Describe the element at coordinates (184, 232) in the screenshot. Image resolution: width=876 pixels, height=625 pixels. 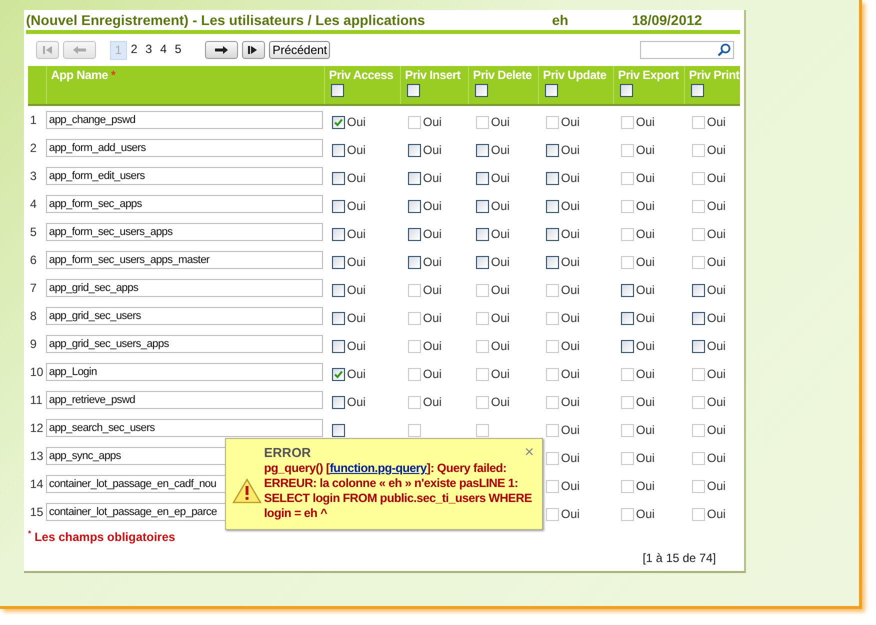
I see `app-name-field: app_form_sec_users_apps` at that location.